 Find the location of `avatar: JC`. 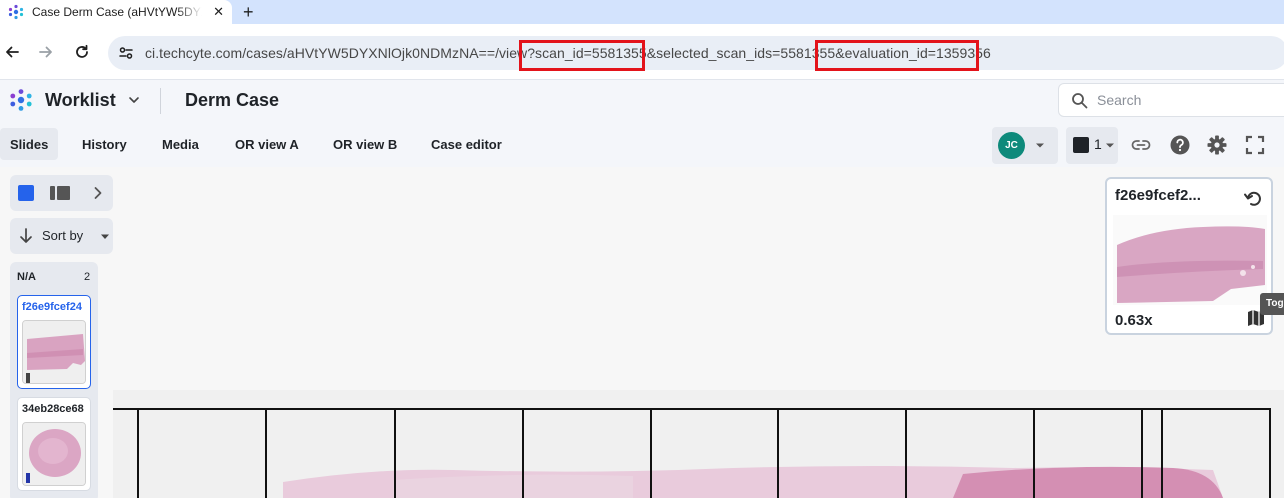

avatar: JC is located at coordinates (1011, 145).